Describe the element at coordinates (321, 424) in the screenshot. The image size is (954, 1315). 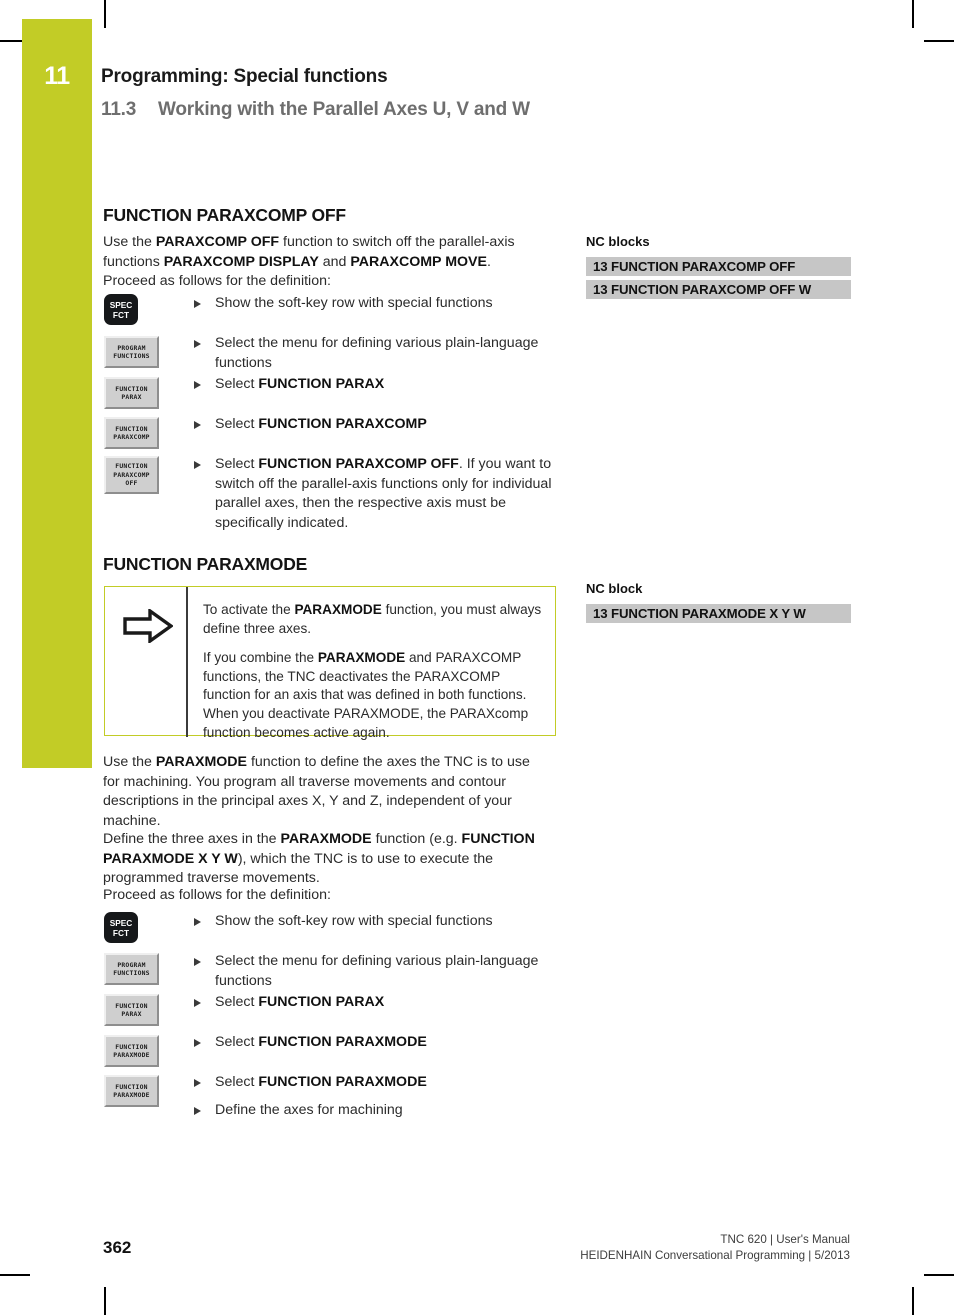
I see `step-label: Select FUNCTION PARAXCOMP` at that location.